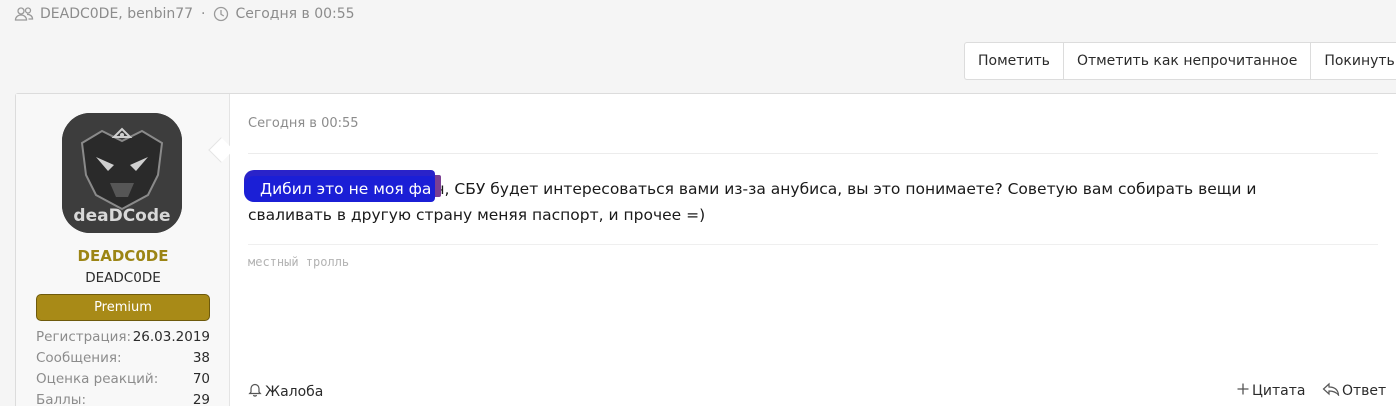 The image size is (1396, 406). Describe the element at coordinates (1014, 61) in the screenshot. I see `mark-button: Пометить` at that location.